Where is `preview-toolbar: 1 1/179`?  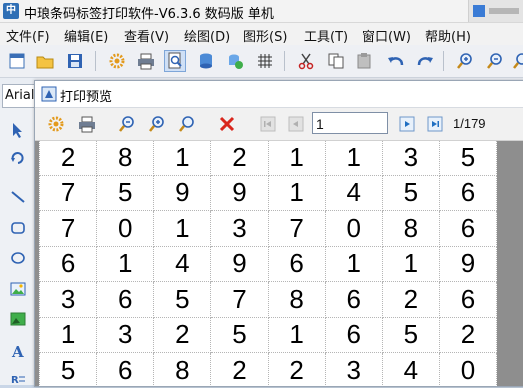 preview-toolbar: 1 1/179 is located at coordinates (279, 124).